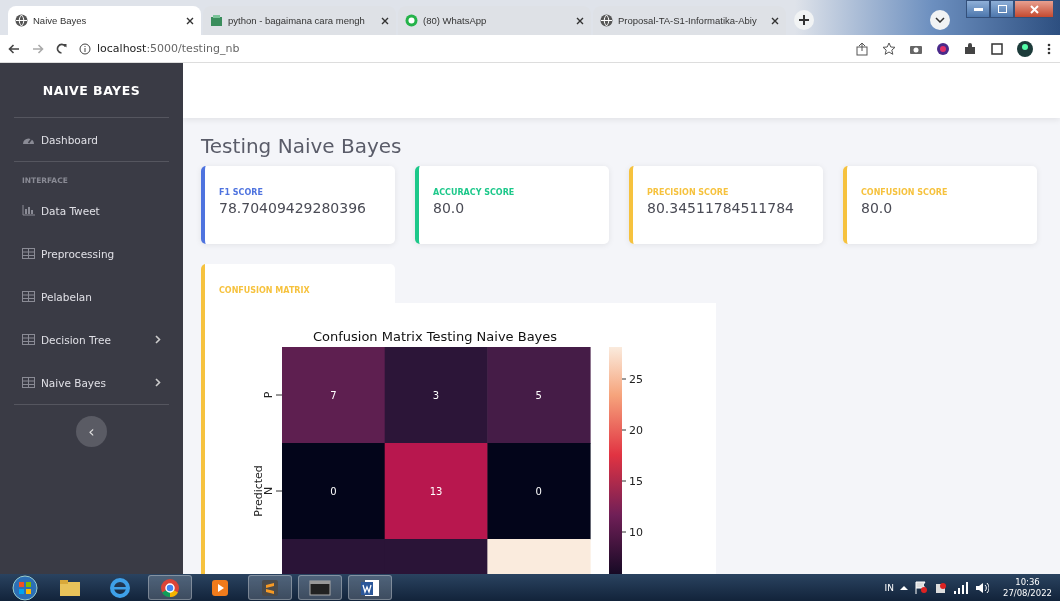  Describe the element at coordinates (632, 532) in the screenshot. I see `colorbar-tick: 10` at that location.